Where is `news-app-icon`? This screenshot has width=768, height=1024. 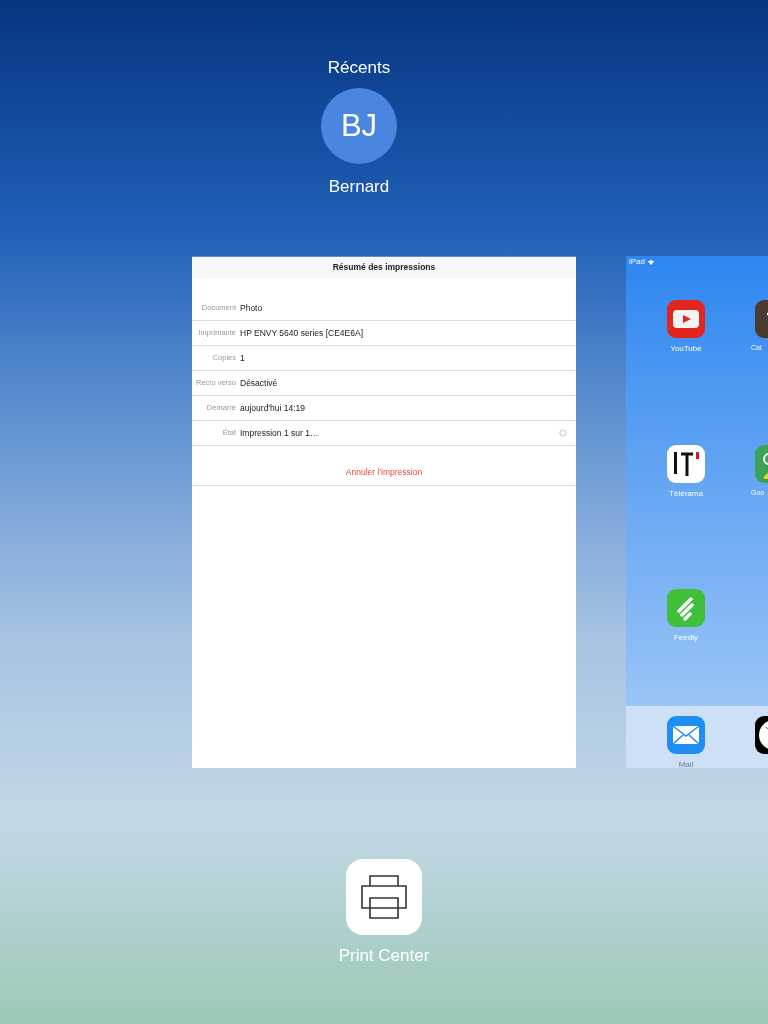
news-app-icon is located at coordinates (686, 608).